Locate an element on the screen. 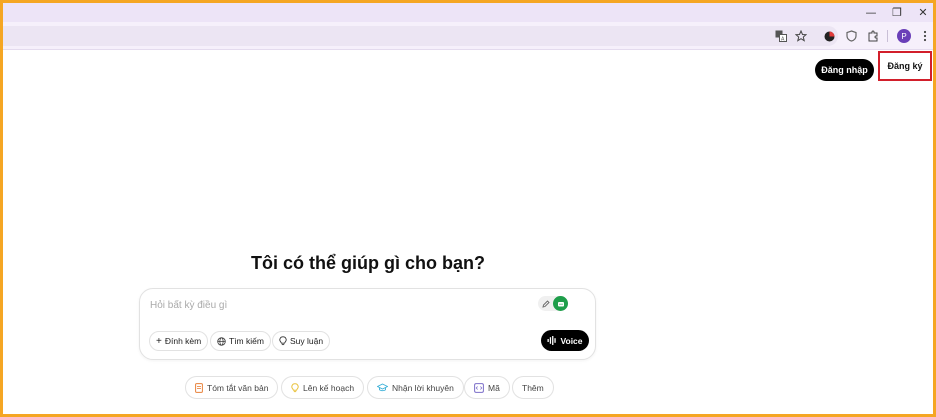 Image resolution: width=936 pixels, height=417 pixels. restore-button: ❐ is located at coordinates (897, 12).